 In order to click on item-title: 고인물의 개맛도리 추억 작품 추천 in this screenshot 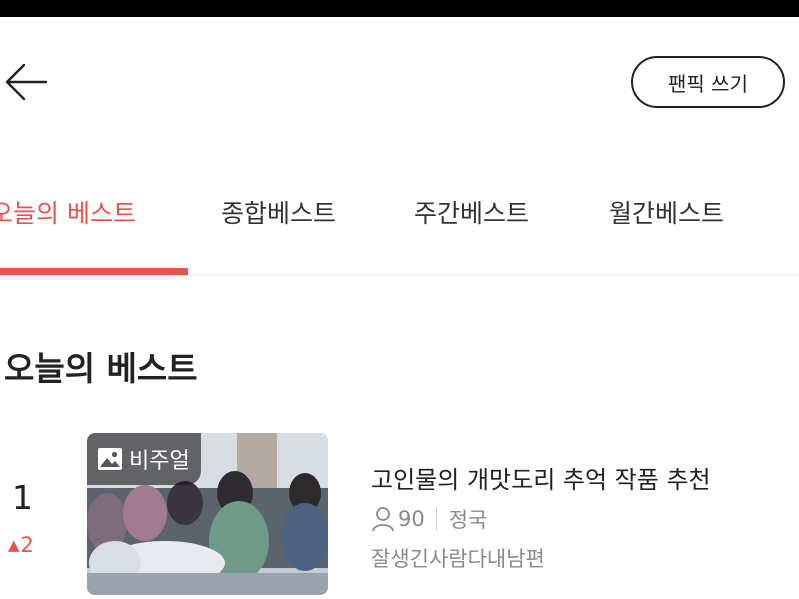, I will do `click(541, 477)`.